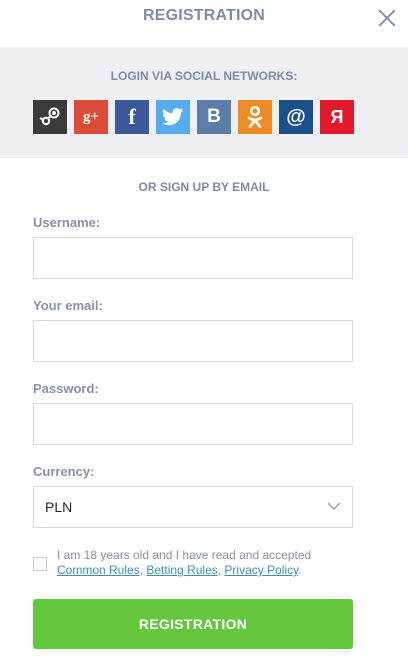 The width and height of the screenshot is (408, 662). Describe the element at coordinates (334, 506) in the screenshot. I see `chevron-down-icon` at that location.